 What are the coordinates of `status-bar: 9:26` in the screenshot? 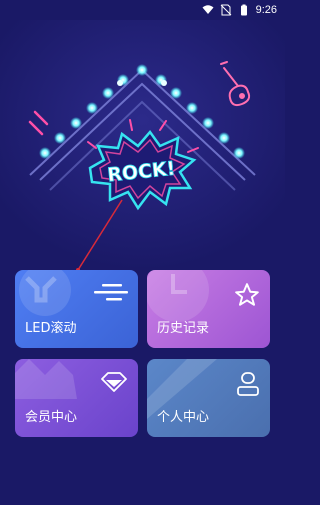 It's located at (142, 10).